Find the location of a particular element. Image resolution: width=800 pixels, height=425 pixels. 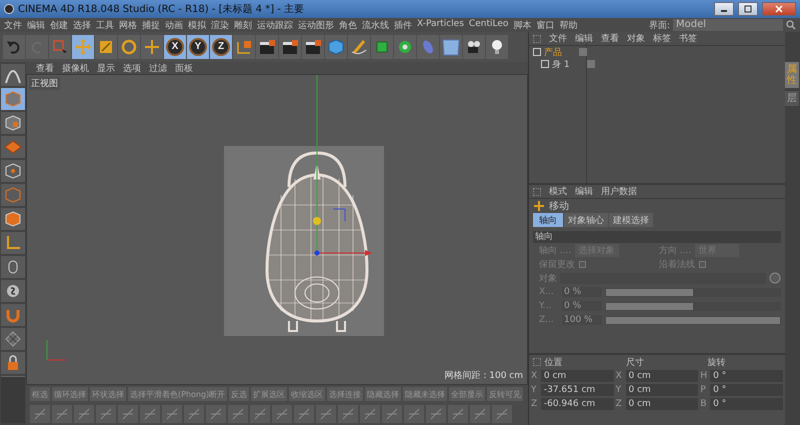

pen-button is located at coordinates (359, 47).